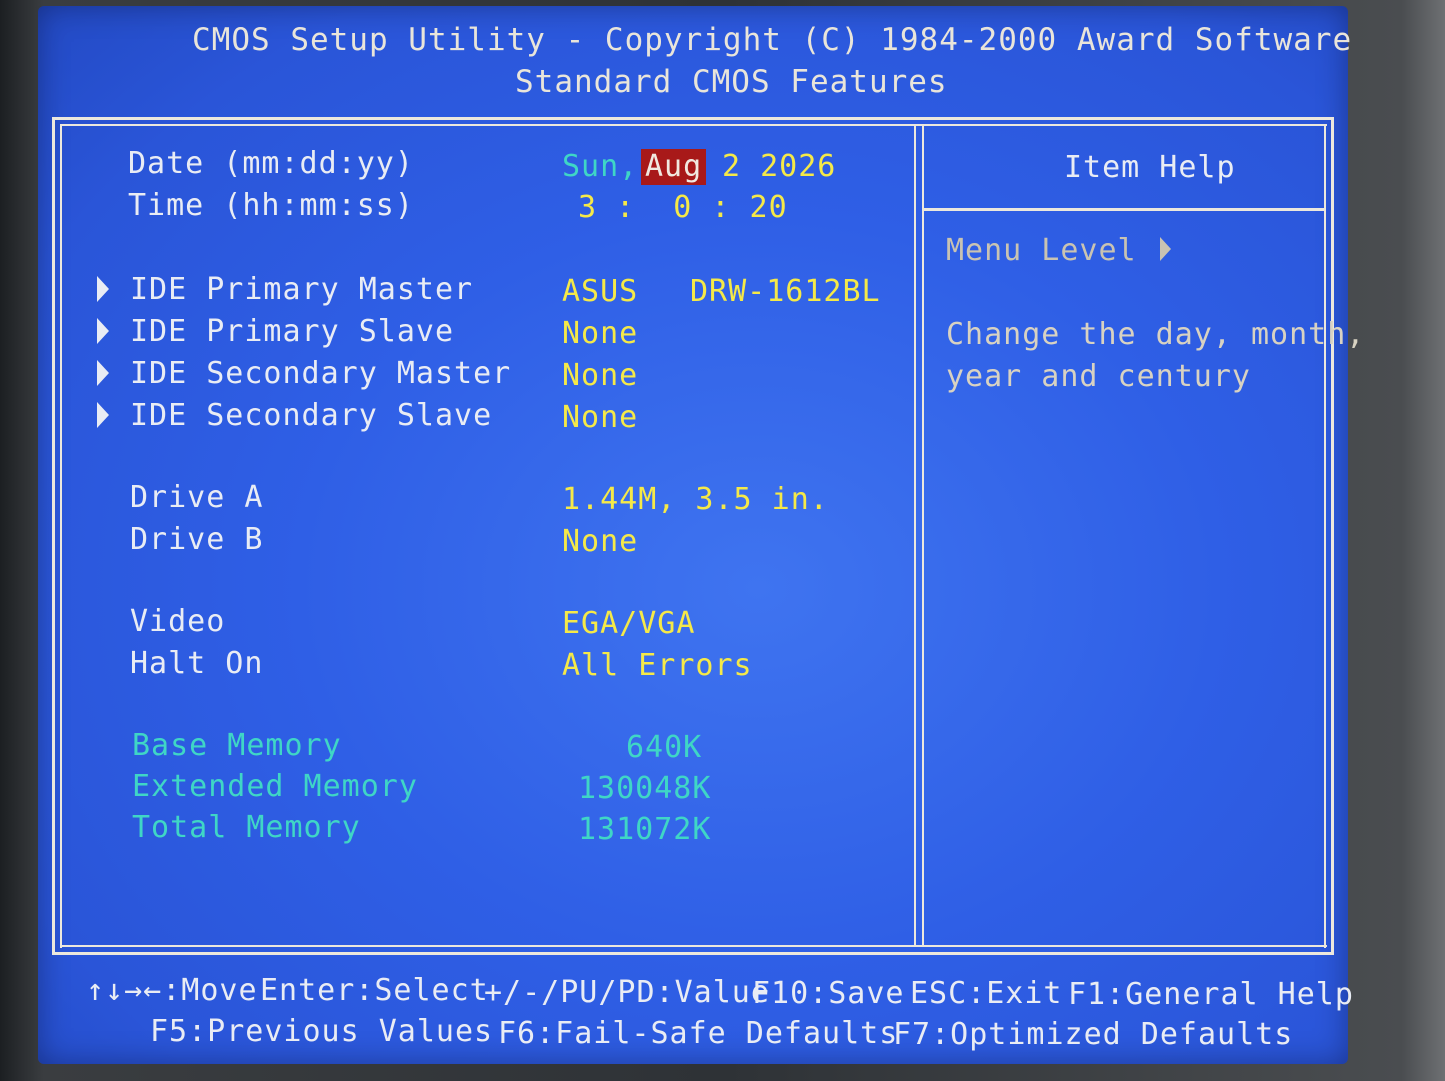  I want to click on frame-outer-right, so click(1332, 536).